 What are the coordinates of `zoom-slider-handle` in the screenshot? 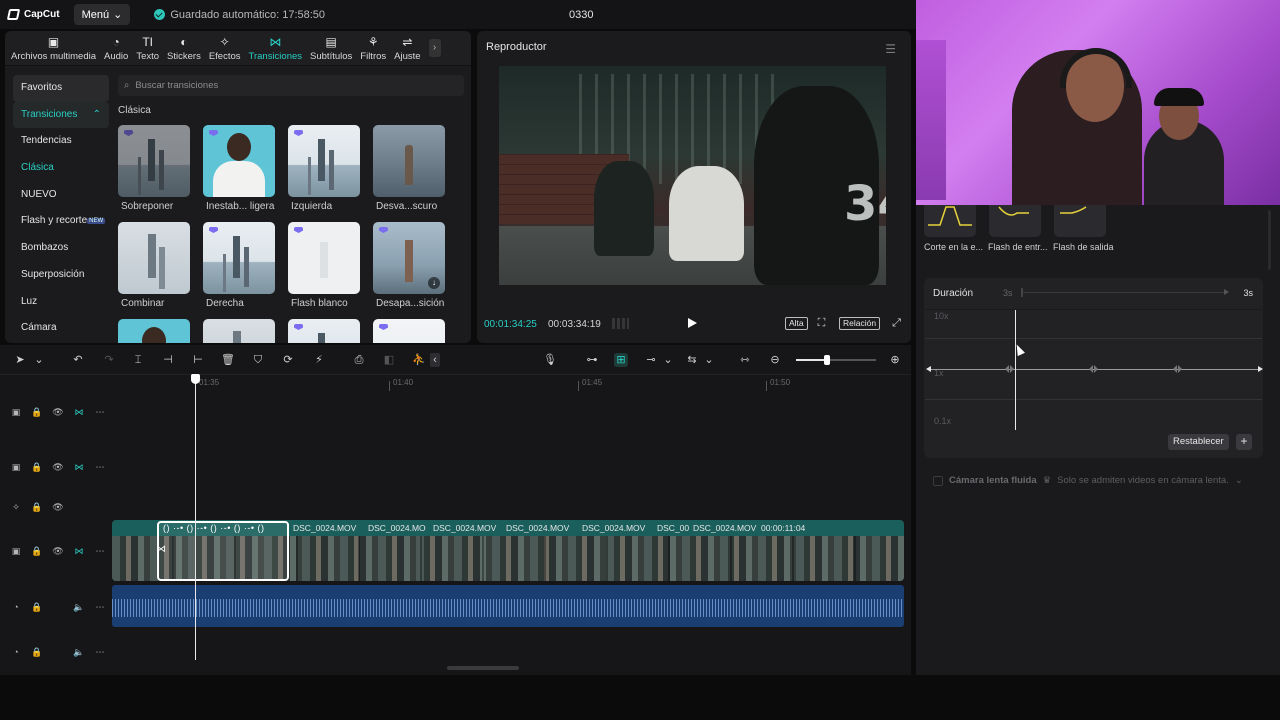 It's located at (827, 360).